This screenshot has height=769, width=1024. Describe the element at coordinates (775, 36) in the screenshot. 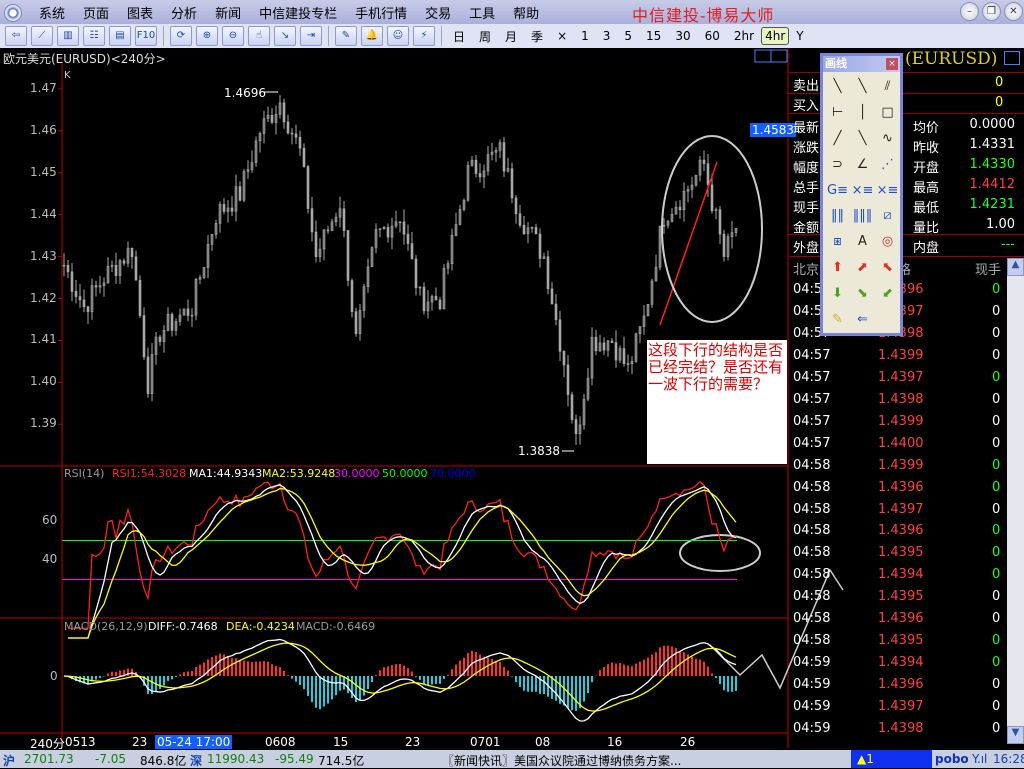

I see `period-button: 4hr` at that location.